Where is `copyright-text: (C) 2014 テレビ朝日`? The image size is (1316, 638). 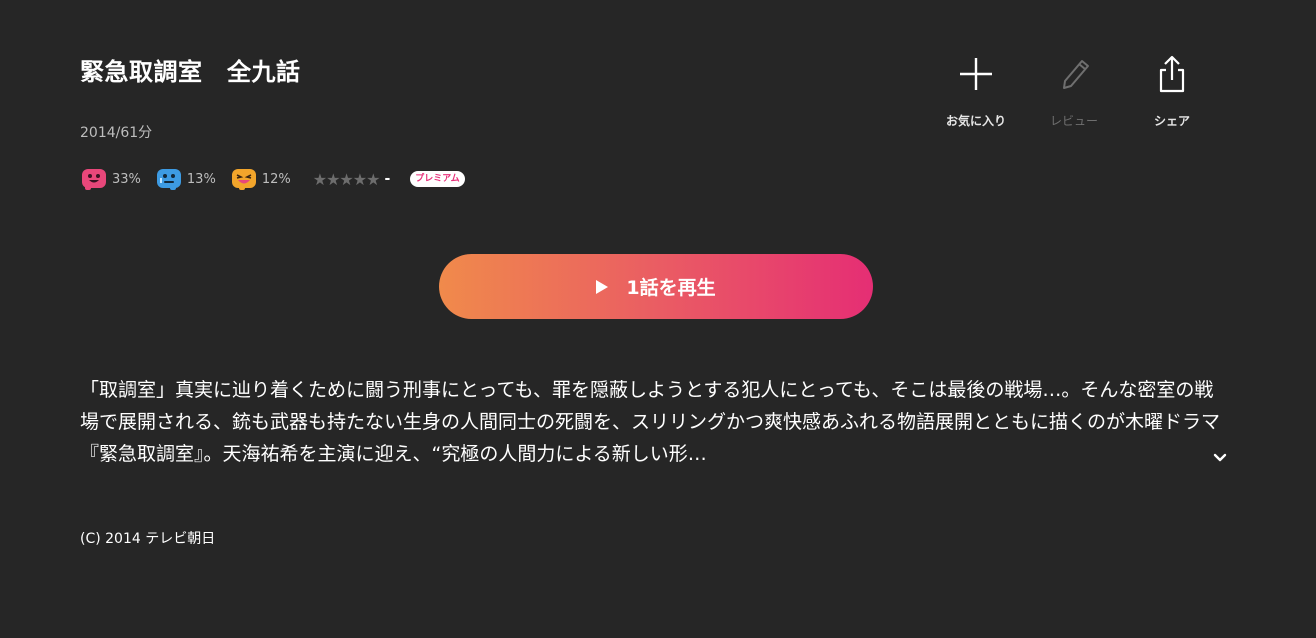
copyright-text: (C) 2014 テレビ朝日 is located at coordinates (148, 539).